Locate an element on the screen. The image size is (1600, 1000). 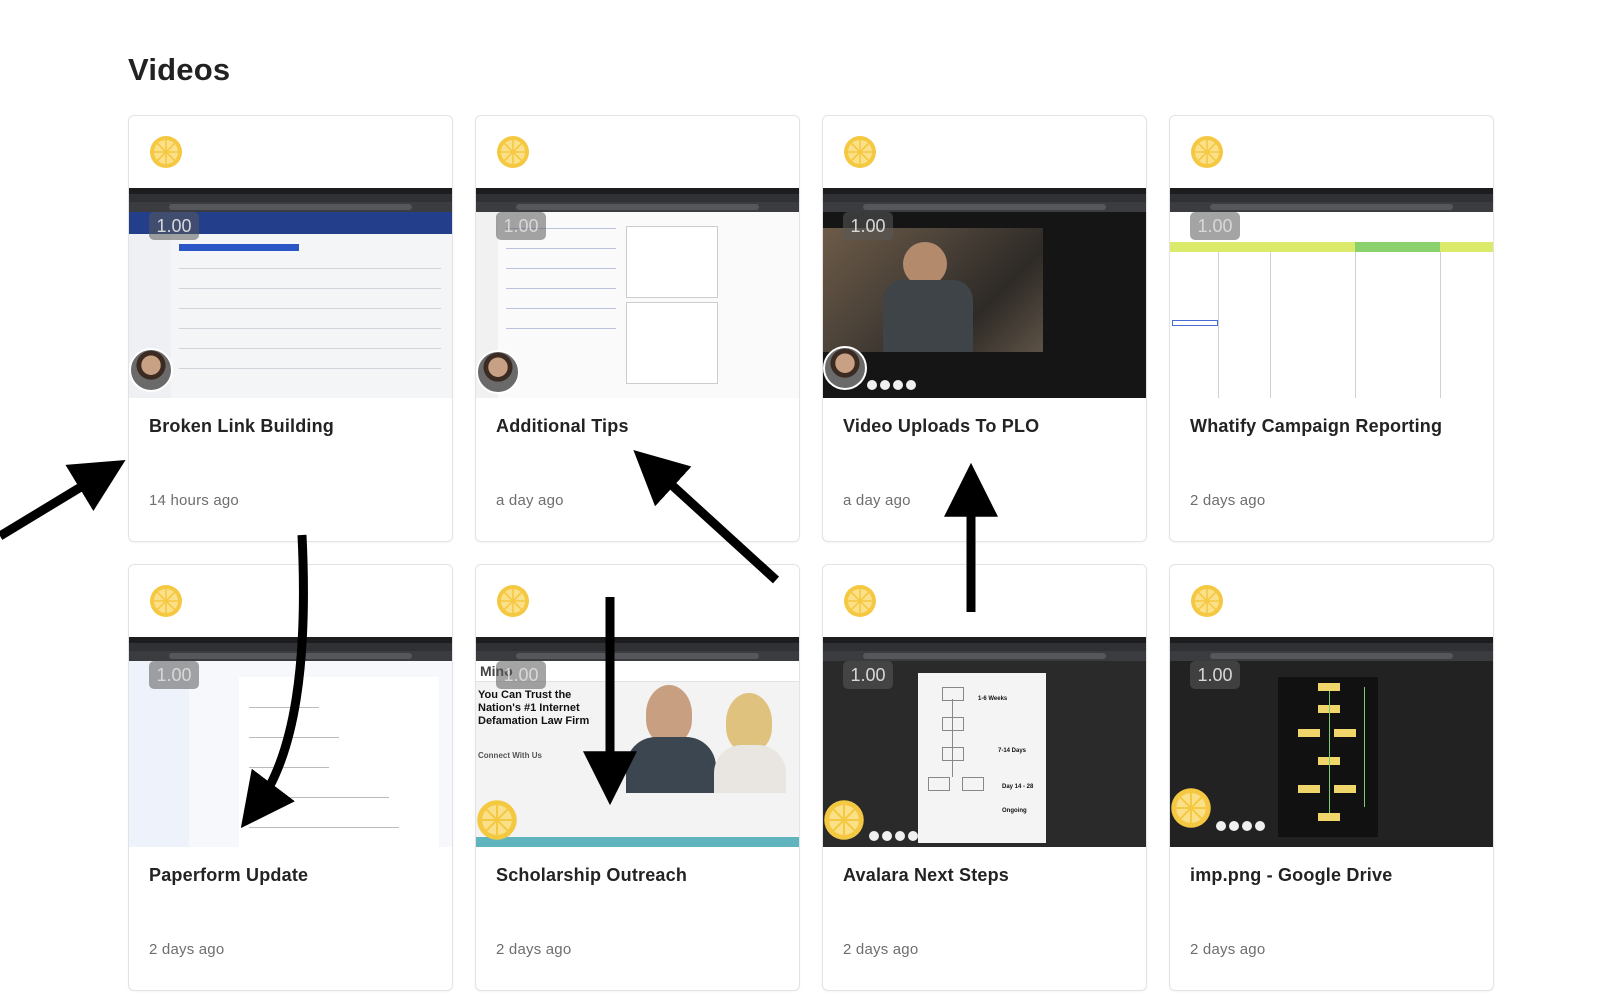
video-card-broken-link-building: 1.00 Broken Link Building 14 hours ago is located at coordinates (290, 328).